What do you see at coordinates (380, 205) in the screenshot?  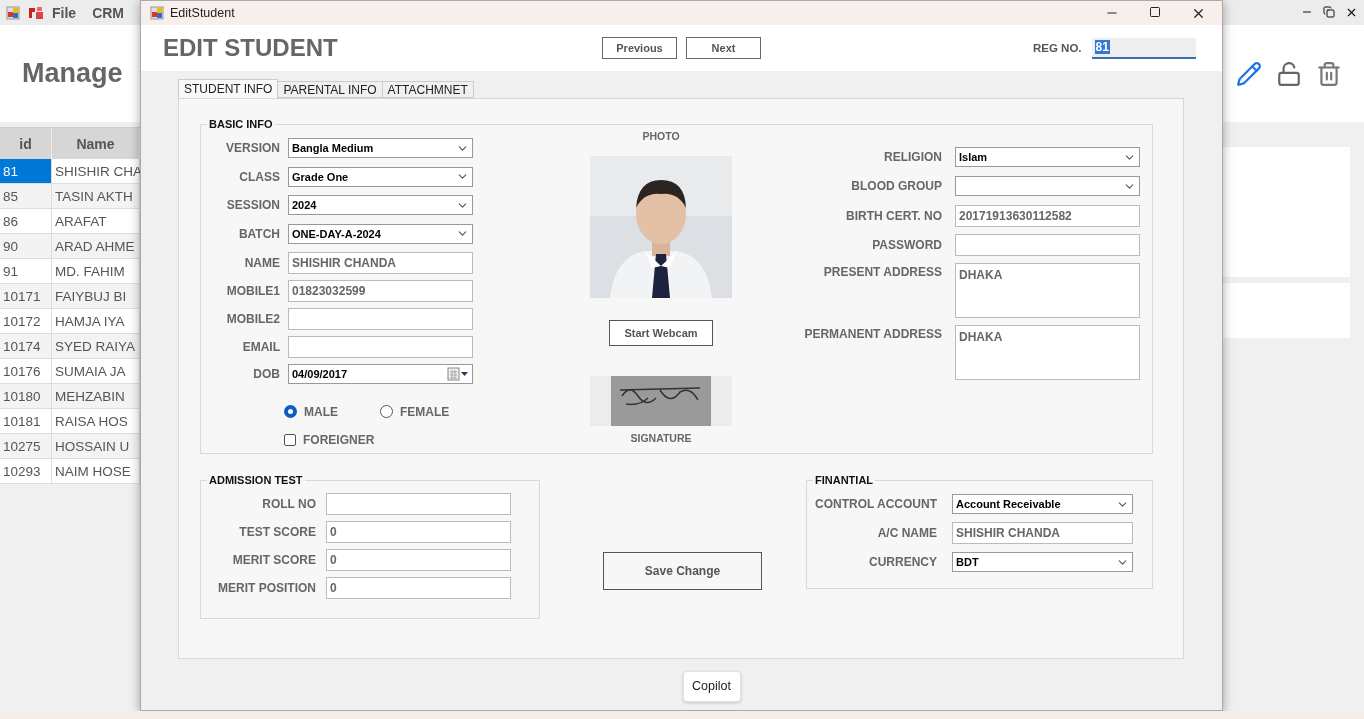 I see `dropdown: 2024` at bounding box center [380, 205].